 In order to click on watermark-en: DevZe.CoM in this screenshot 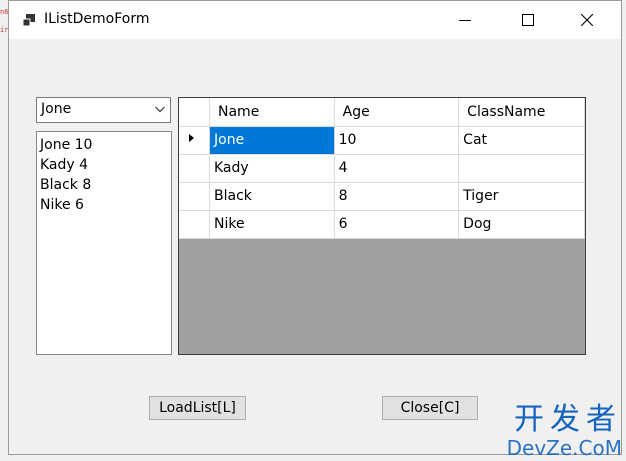, I will do `click(564, 448)`.